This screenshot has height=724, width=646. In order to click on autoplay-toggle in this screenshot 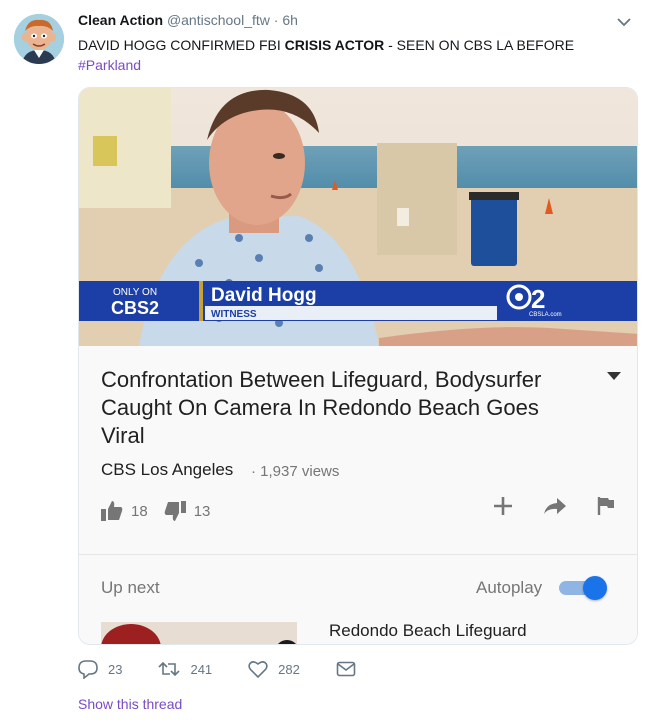, I will do `click(584, 588)`.